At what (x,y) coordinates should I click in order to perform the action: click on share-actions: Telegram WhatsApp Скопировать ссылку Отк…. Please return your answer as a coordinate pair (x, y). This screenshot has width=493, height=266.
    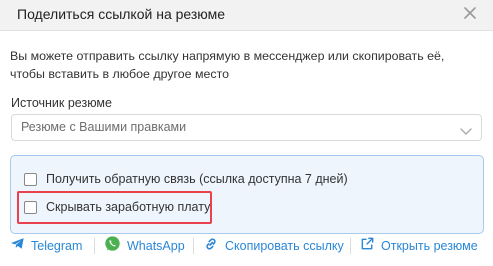
    Looking at the image, I should click on (246, 246).